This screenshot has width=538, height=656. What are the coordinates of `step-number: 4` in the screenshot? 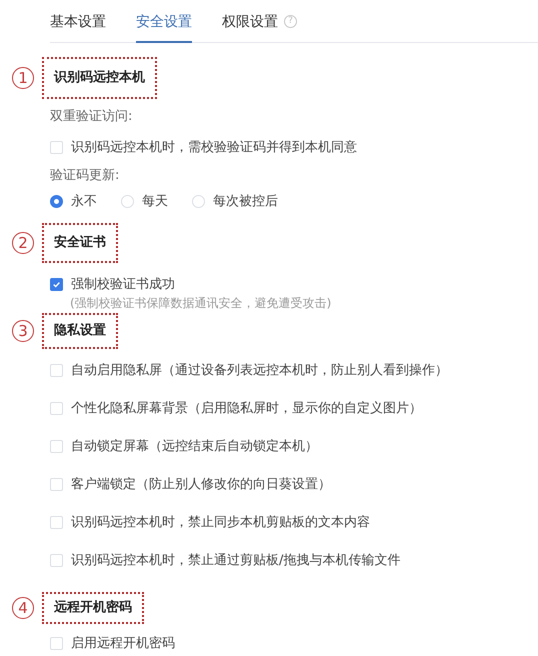 It's located at (23, 608).